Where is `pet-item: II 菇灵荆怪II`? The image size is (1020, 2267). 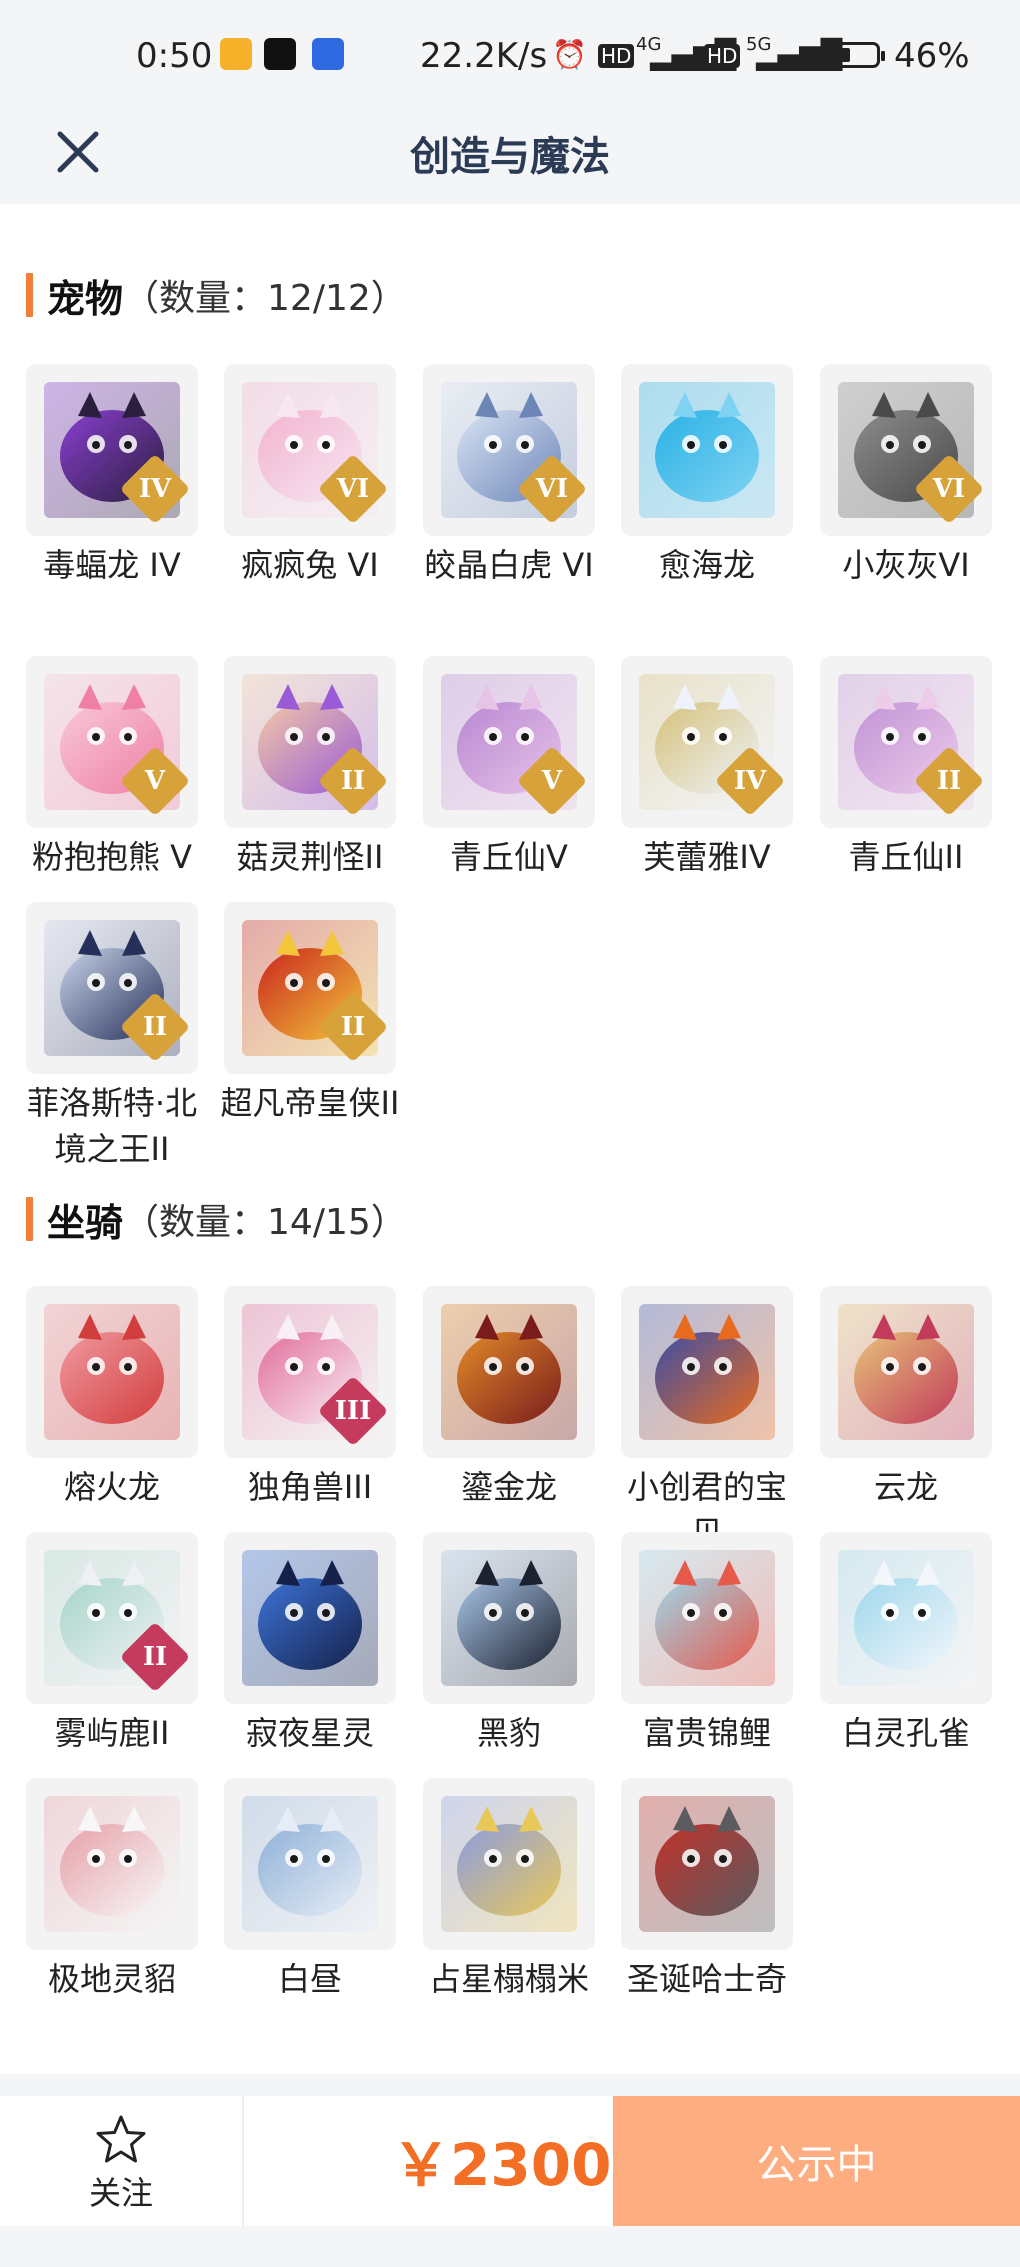
pet-item: II 菇灵荆怪II is located at coordinates (310, 768).